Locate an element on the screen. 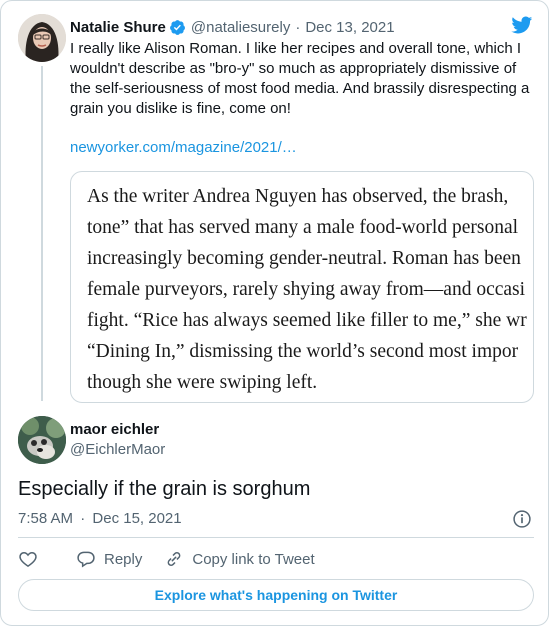 Image resolution: width=550 pixels, height=627 pixels. tweet-text: Especially if the grain is sorghum is located at coordinates (164, 489).